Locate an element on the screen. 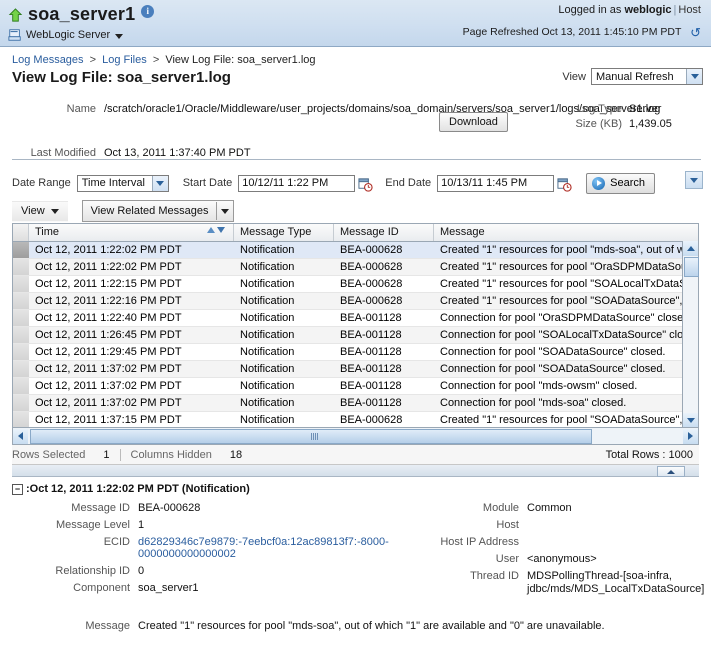 This screenshot has width=711, height=660. cell-time: Oct 12, 2011 1:37:02 PM PDT is located at coordinates (108, 369).